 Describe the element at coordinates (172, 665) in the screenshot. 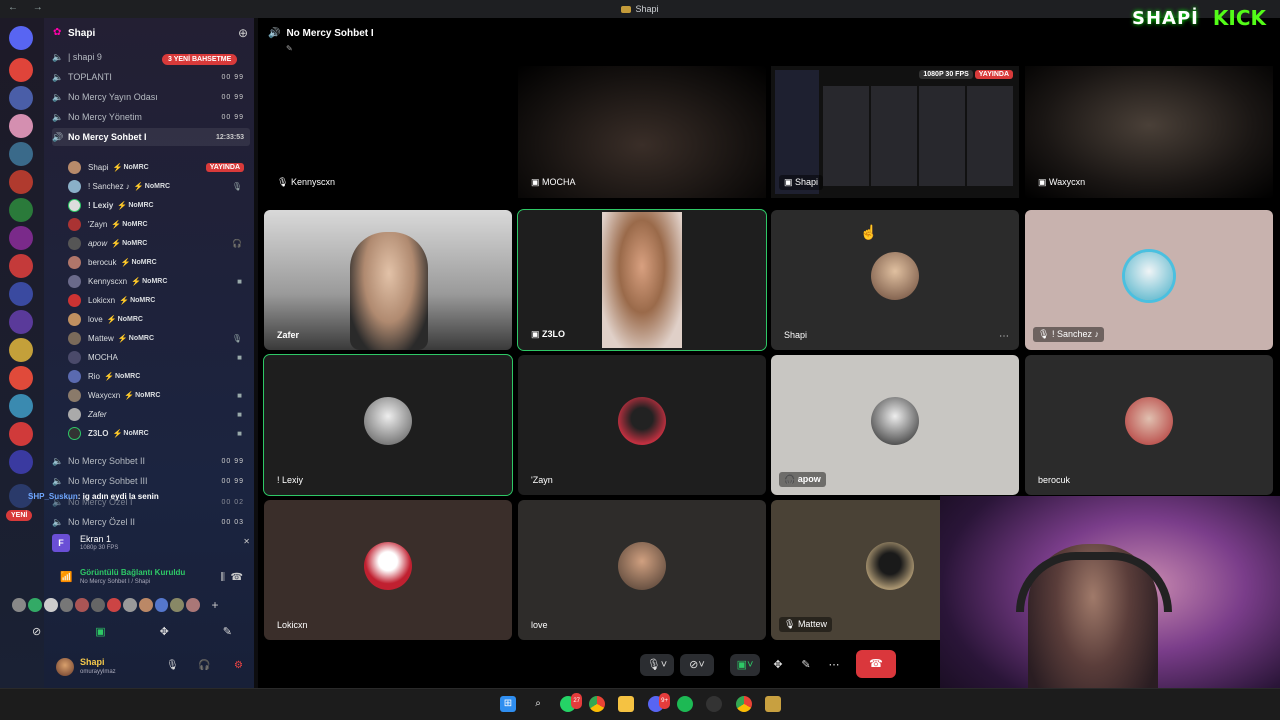

I see `mic-icon: 🎙` at that location.